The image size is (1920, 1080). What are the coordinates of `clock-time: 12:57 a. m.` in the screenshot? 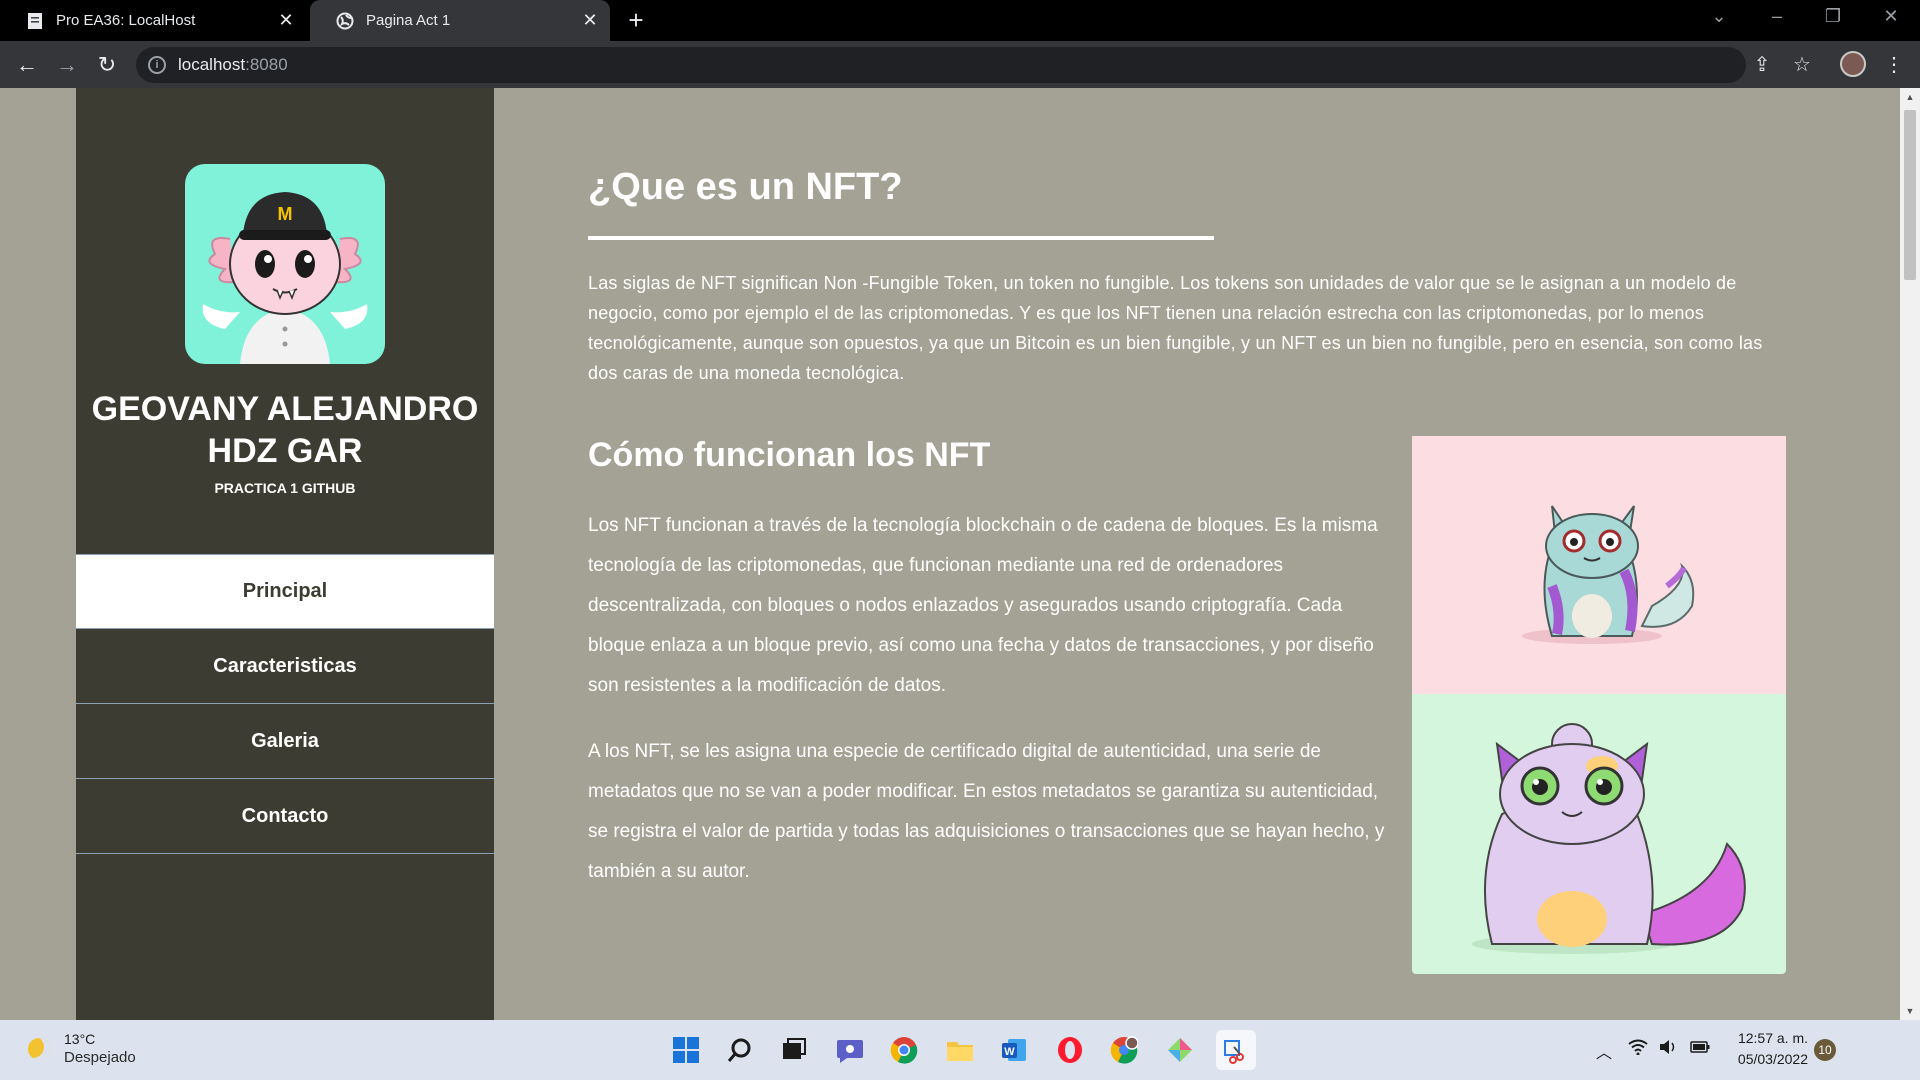 It's located at (1772, 1038).